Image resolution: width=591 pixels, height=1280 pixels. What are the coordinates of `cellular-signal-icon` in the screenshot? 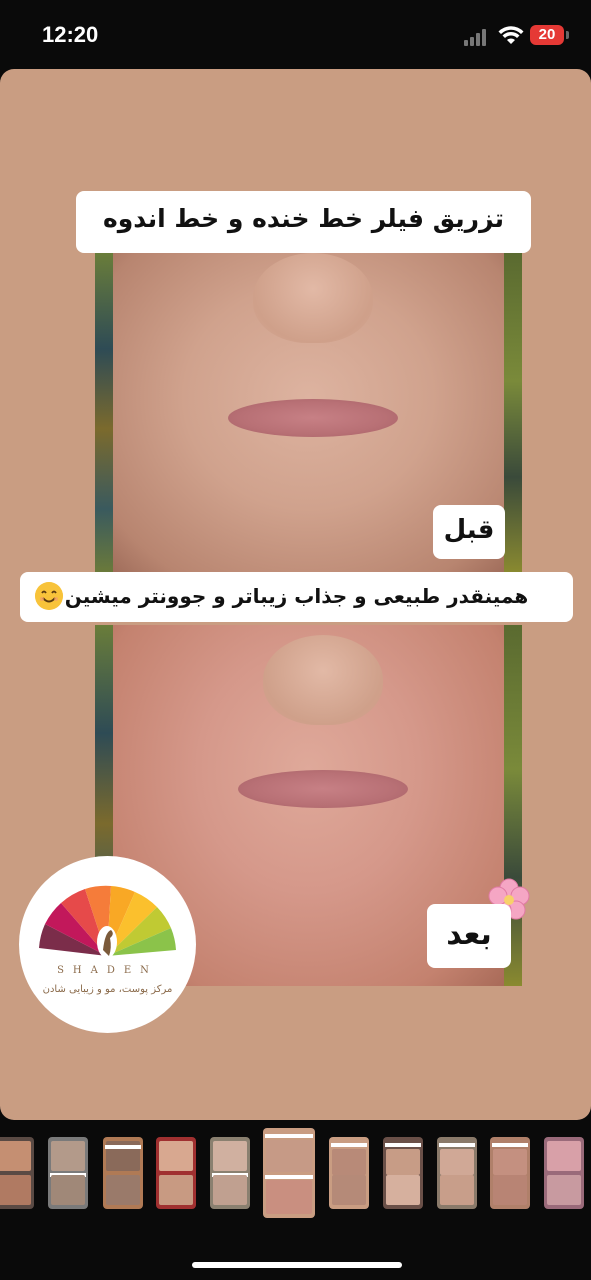 It's located at (478, 37).